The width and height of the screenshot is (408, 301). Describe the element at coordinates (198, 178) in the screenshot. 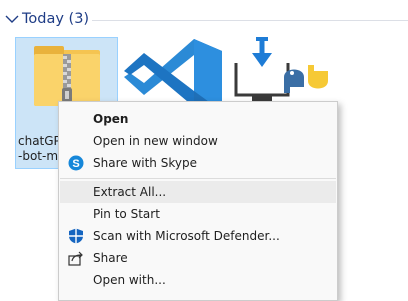

I see `menu-separator` at that location.